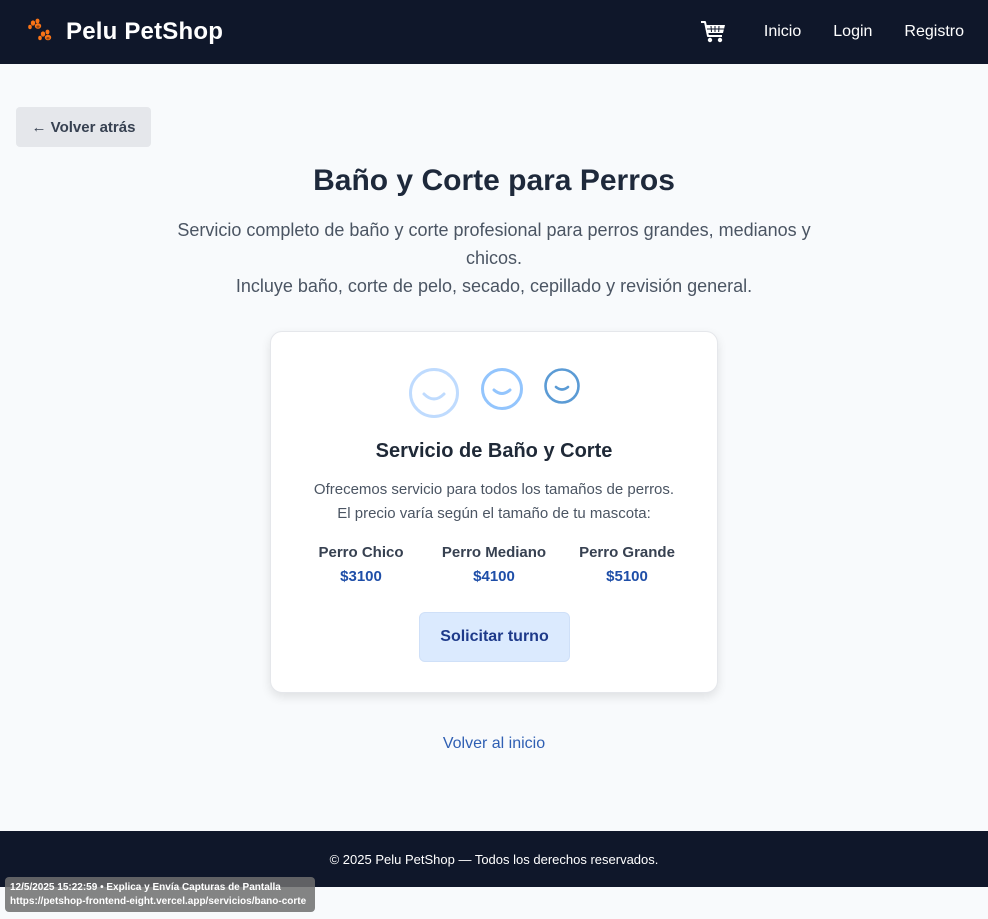  I want to click on nav-link-registro: Registro, so click(934, 32).